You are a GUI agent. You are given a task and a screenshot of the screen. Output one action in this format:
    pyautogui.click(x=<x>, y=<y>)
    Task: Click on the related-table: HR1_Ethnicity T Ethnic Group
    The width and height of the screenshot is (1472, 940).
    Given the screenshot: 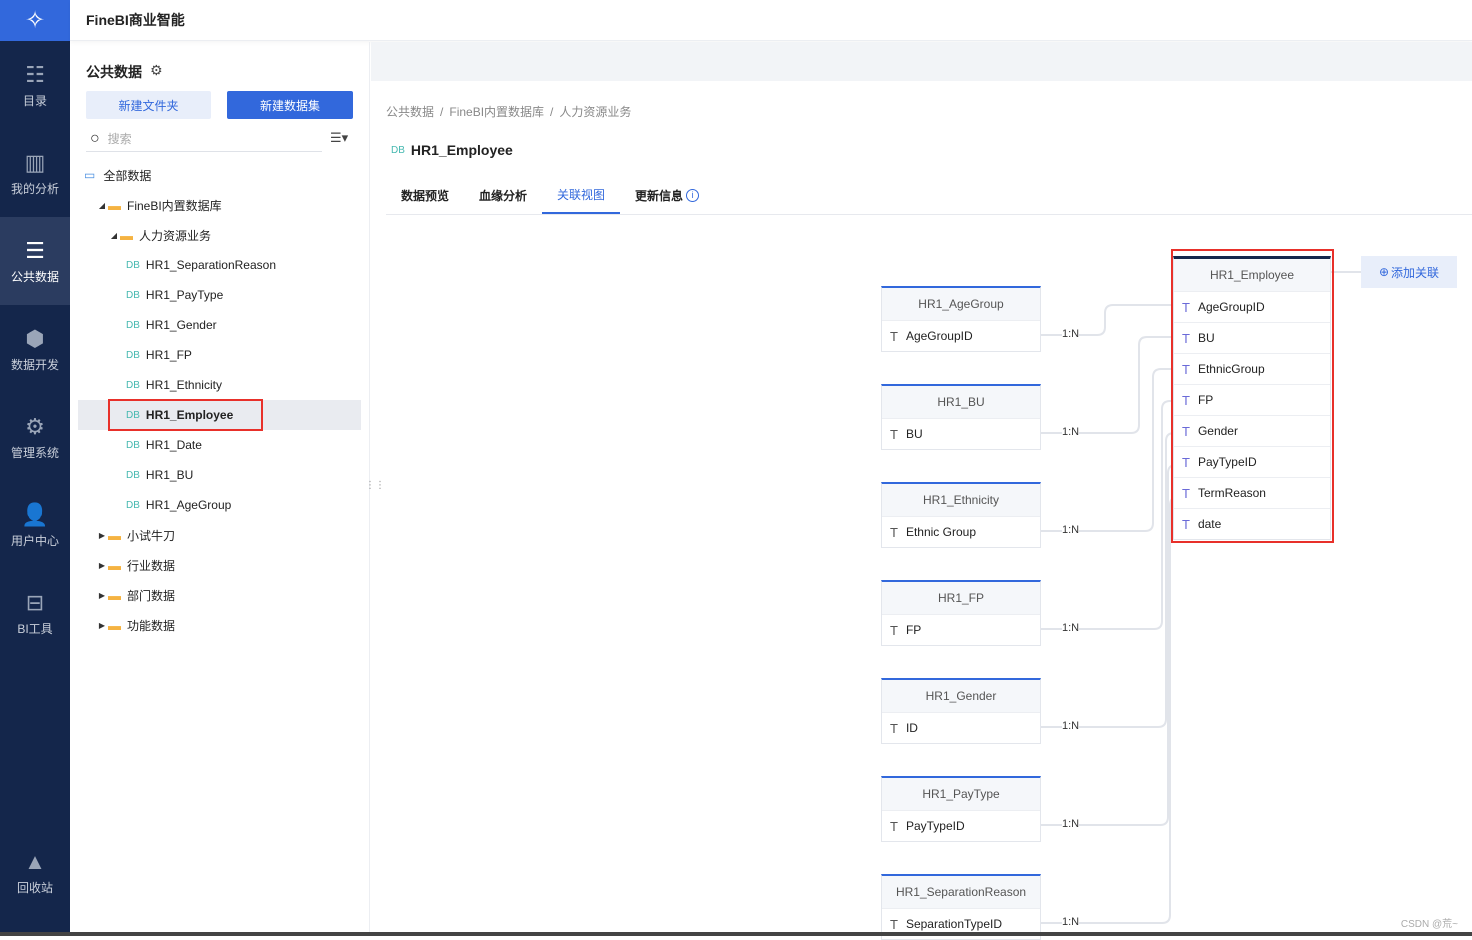 What is the action you would take?
    pyautogui.click(x=961, y=515)
    